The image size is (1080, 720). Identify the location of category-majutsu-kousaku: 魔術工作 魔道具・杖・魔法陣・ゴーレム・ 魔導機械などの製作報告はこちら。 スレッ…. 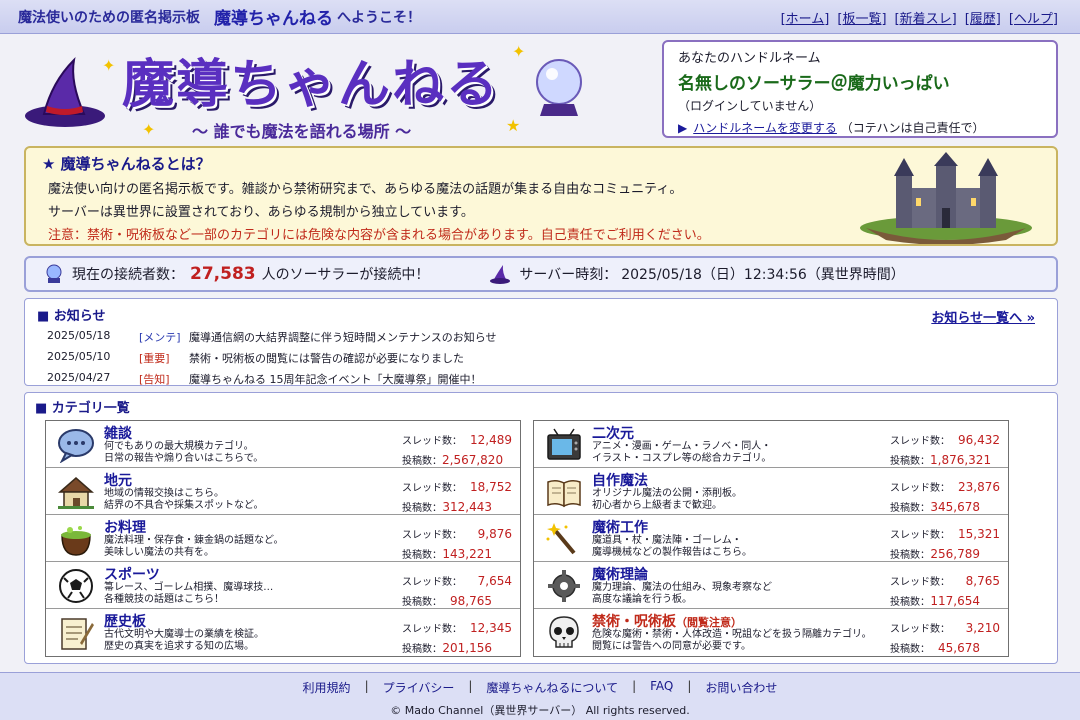
(771, 538).